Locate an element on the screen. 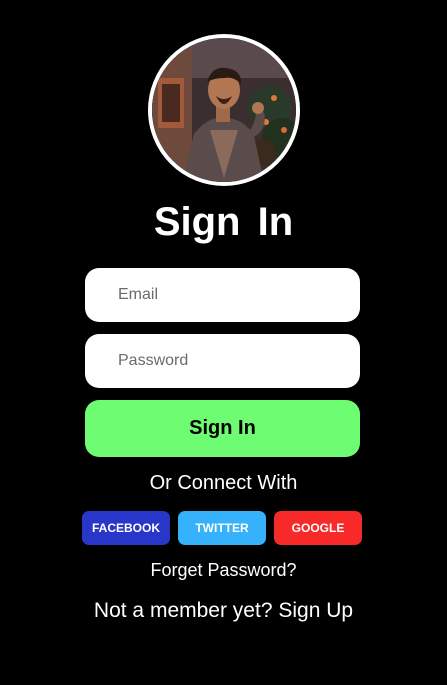 The width and height of the screenshot is (447, 685). page-title: Sign In is located at coordinates (223, 222).